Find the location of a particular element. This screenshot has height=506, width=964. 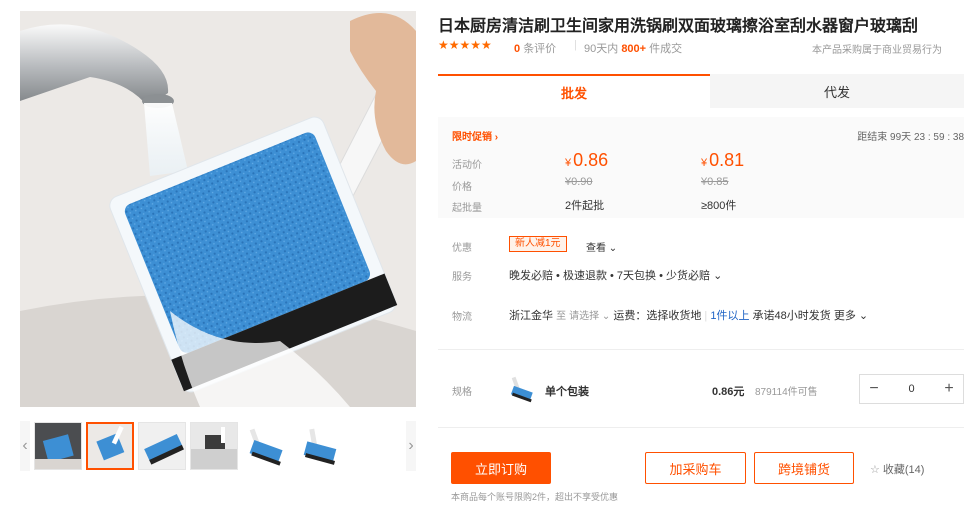

spec-name: 单个包装 is located at coordinates (567, 392).